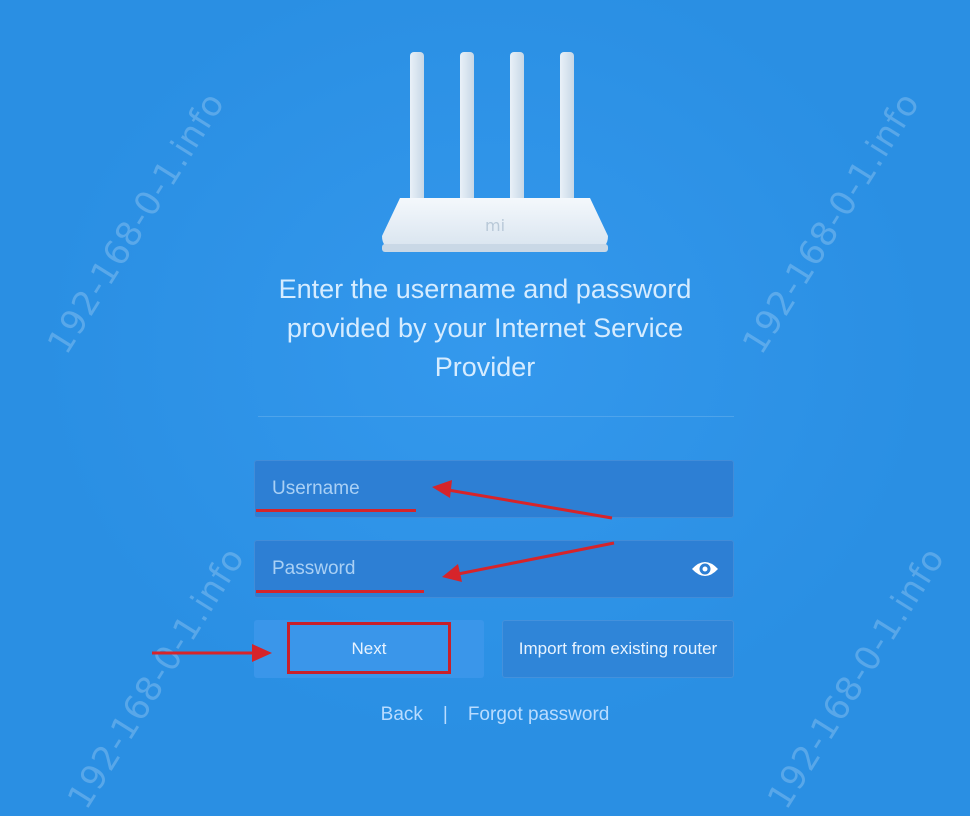 The height and width of the screenshot is (816, 970). What do you see at coordinates (496, 416) in the screenshot?
I see `divider` at bounding box center [496, 416].